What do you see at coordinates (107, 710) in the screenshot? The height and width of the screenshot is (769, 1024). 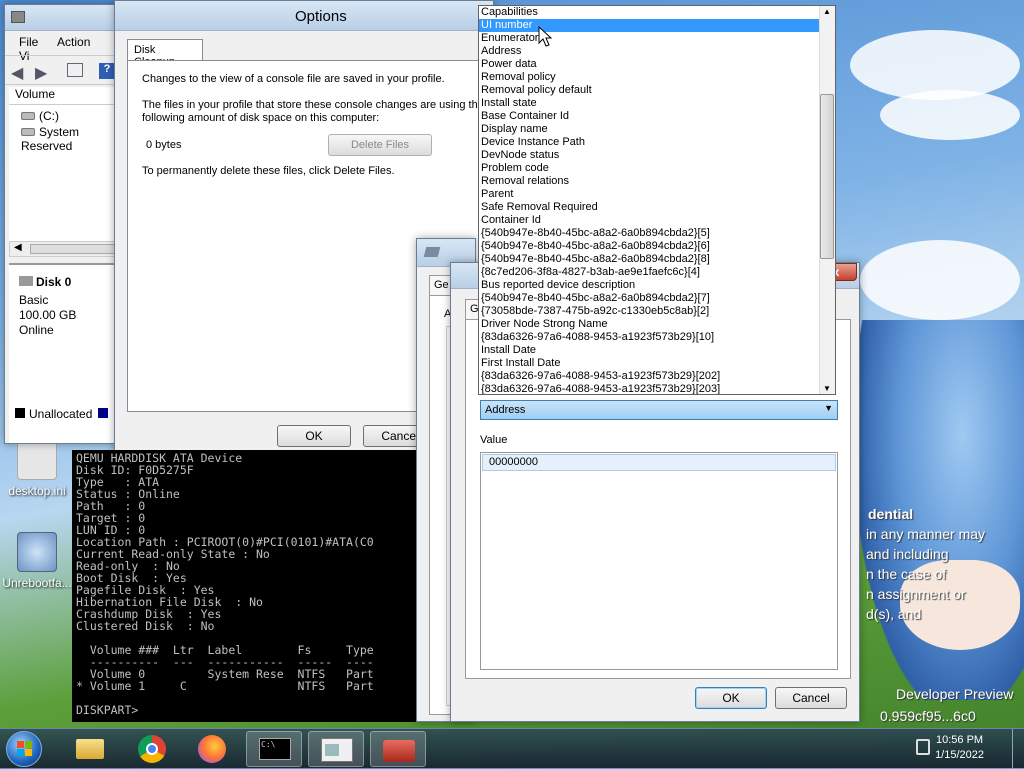 I see `console-line: DISKPART>` at bounding box center [107, 710].